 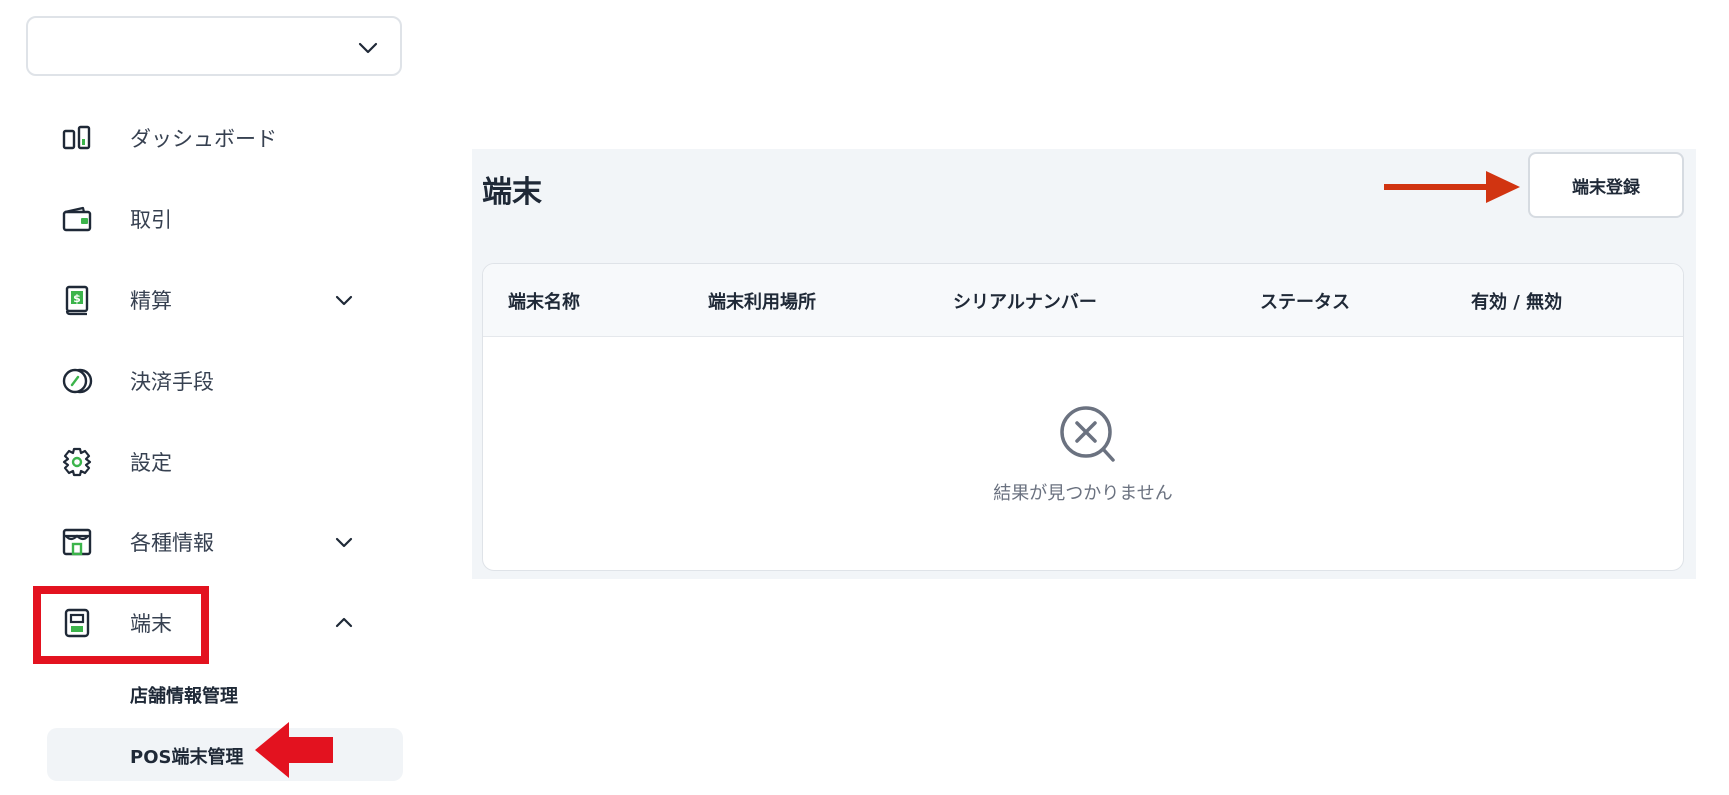 What do you see at coordinates (762, 301) in the screenshot?
I see `column-header-location: 端末利用場所` at bounding box center [762, 301].